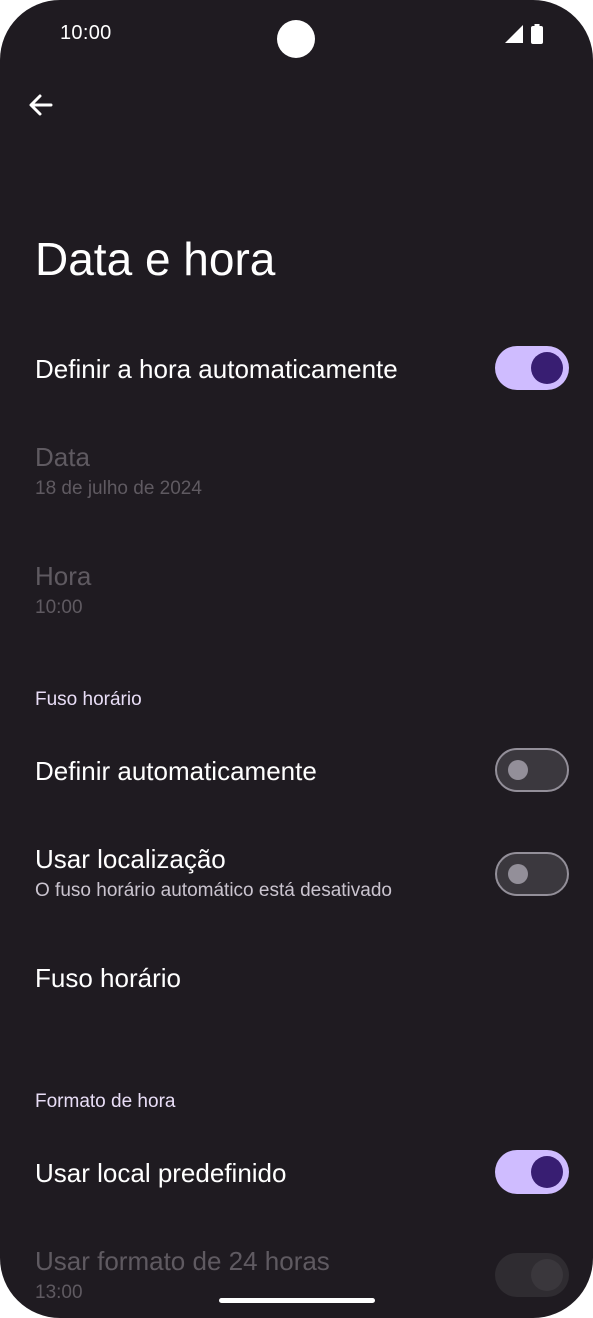  I want to click on use-location-label: Usar localização, so click(130, 859).